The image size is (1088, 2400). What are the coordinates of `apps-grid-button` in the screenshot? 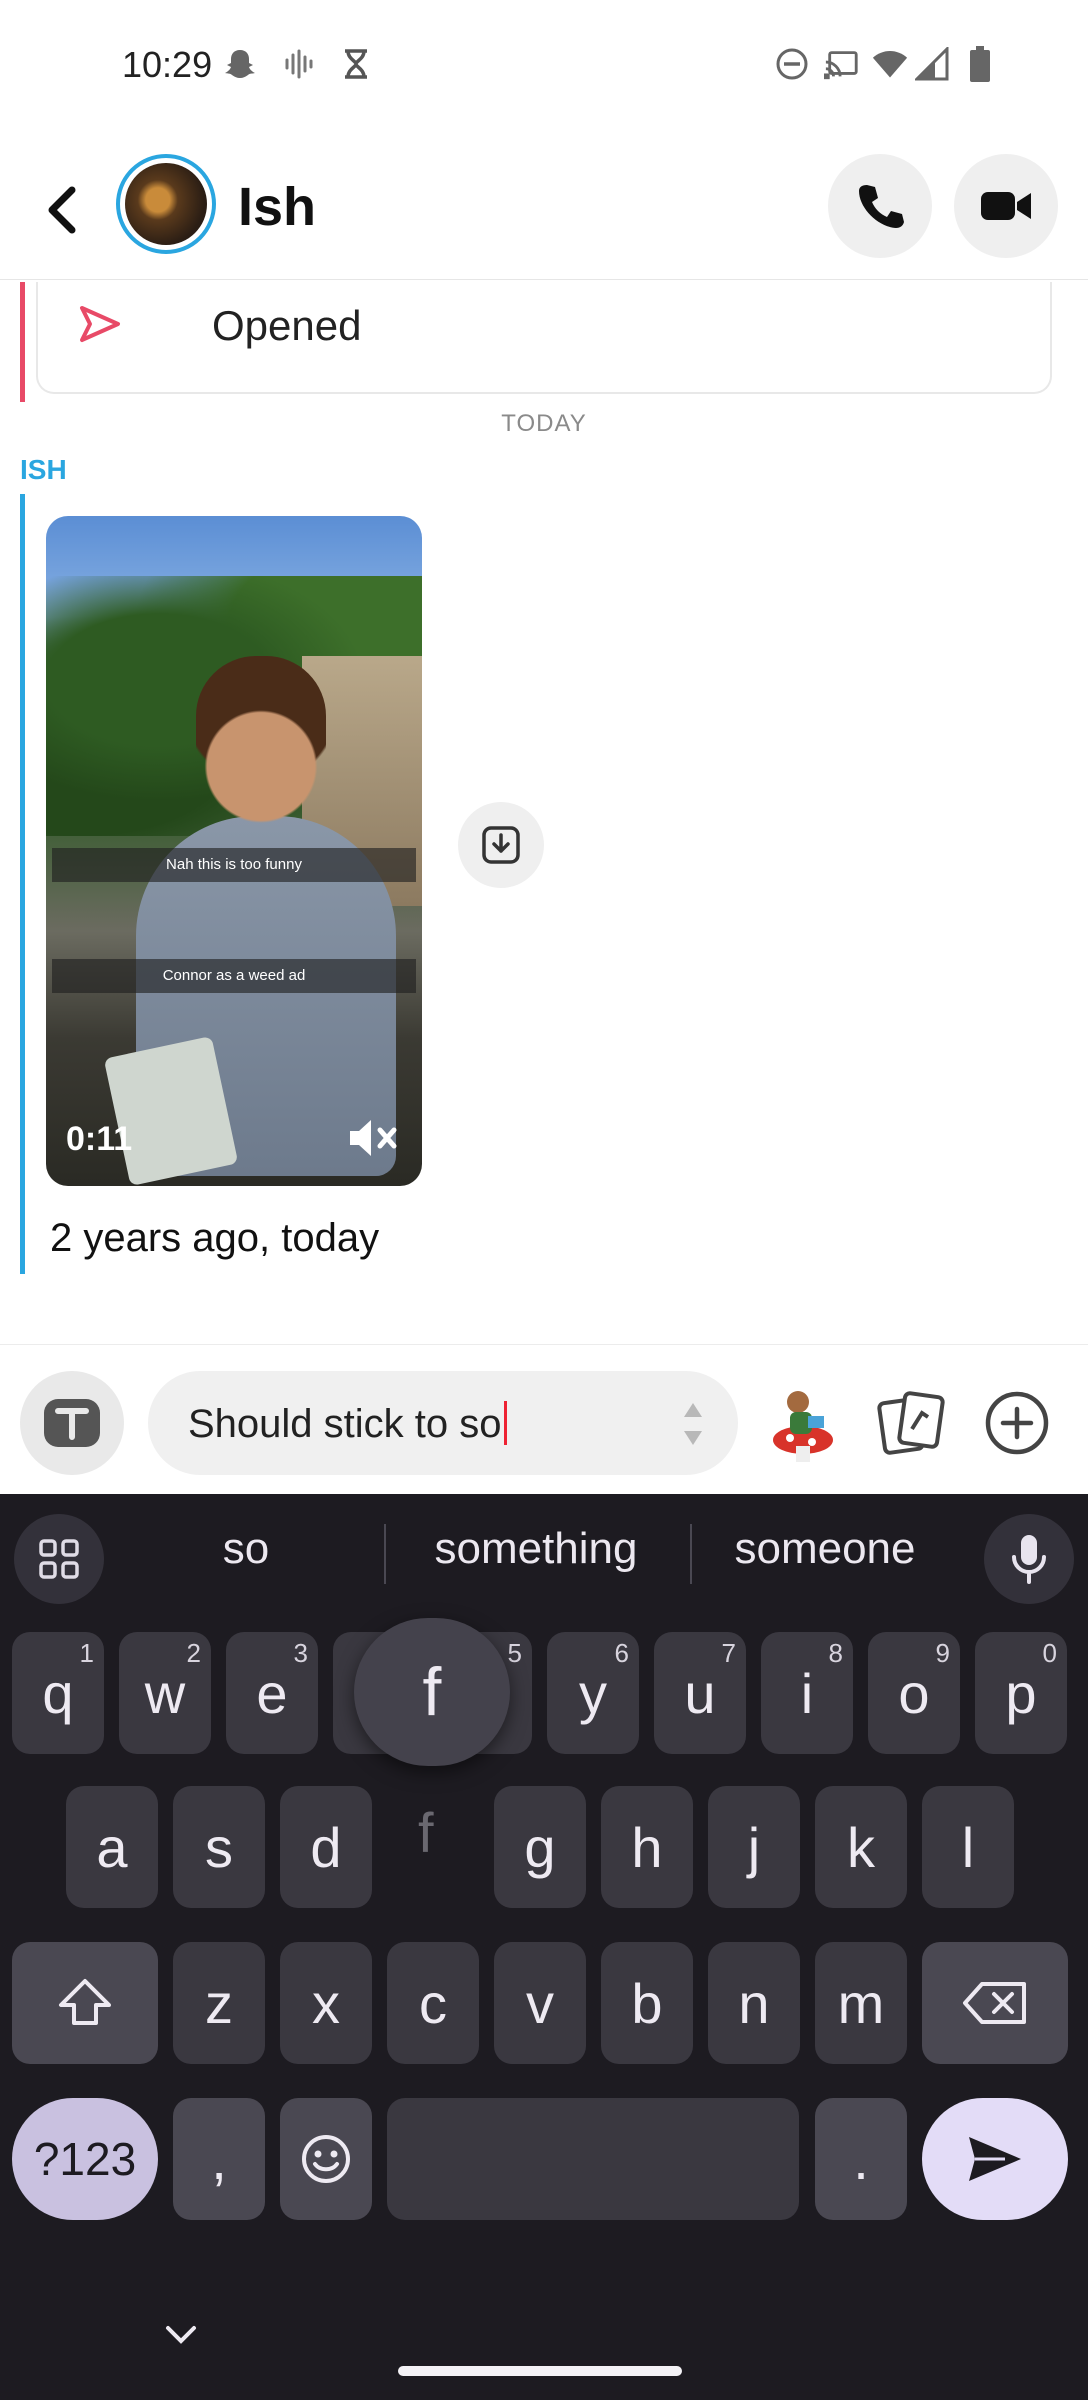 It's located at (59, 1559).